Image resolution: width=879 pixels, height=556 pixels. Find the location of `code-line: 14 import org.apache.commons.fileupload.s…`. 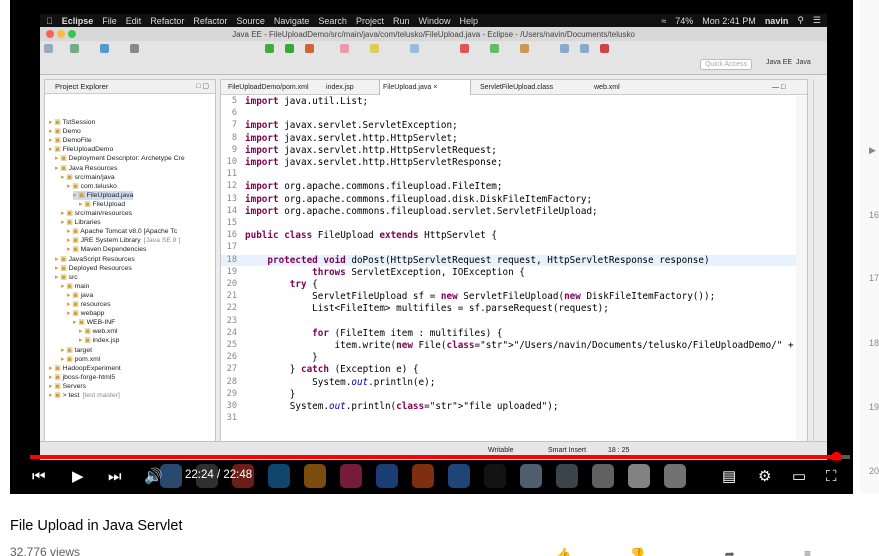

code-line: 14 import org.apache.commons.fileupload.s… is located at coordinates (514, 211).